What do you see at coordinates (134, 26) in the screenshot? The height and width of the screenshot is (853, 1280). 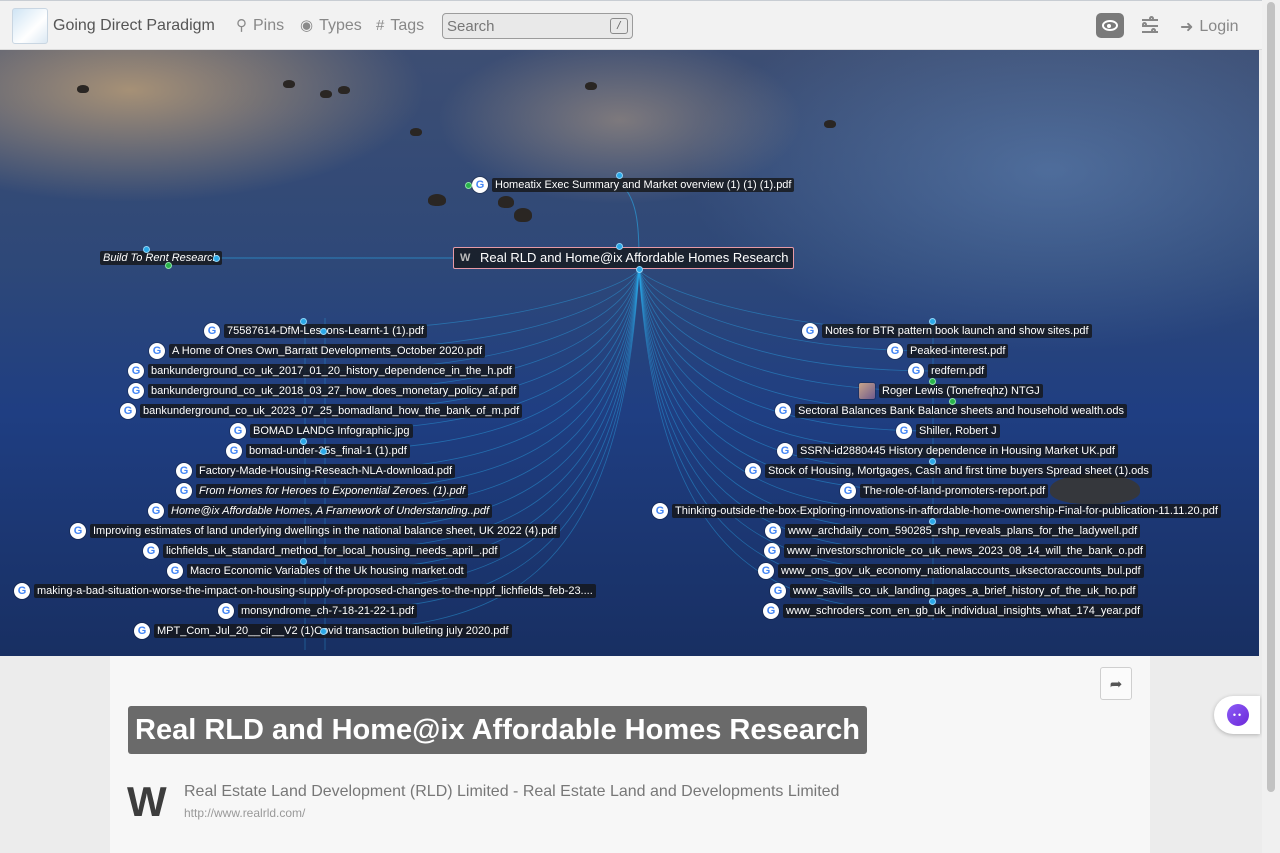 I see `site-title: Going Direct Paradigm` at bounding box center [134, 26].